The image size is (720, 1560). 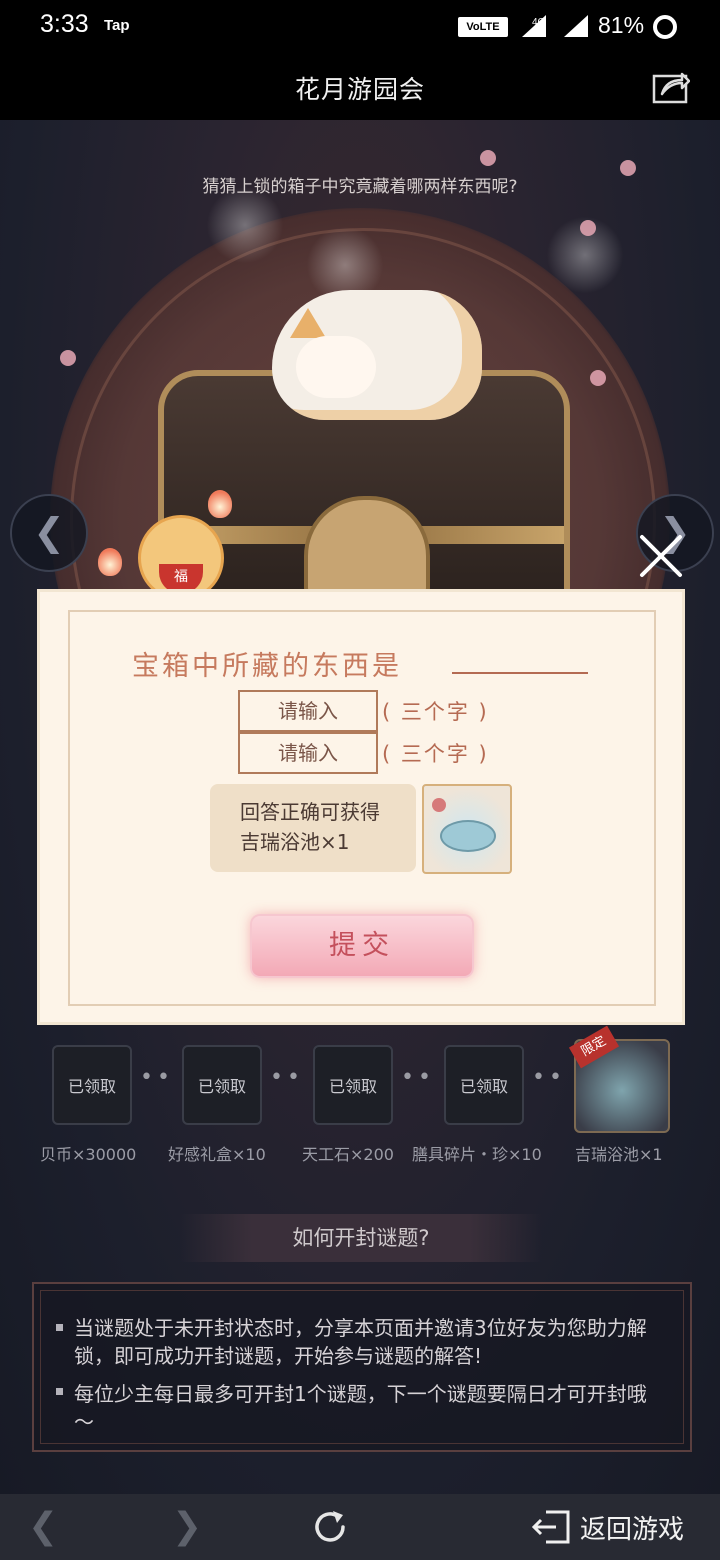 I want to click on submit-button: 提交, so click(x=362, y=946).